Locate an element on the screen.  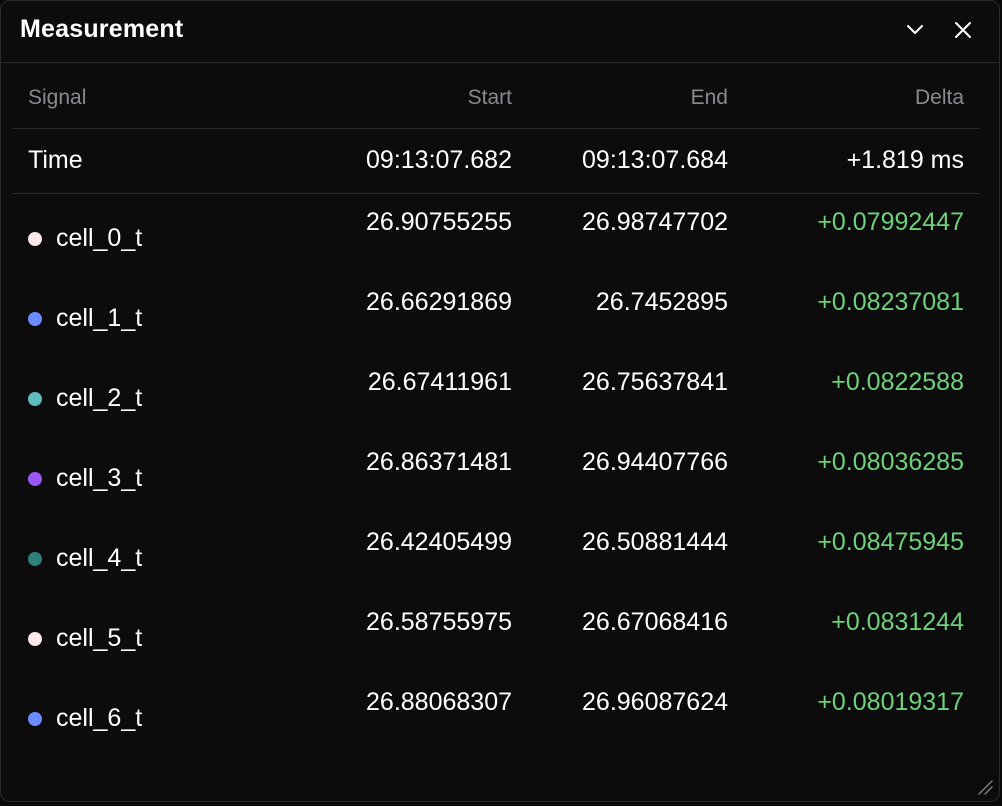
start-value: 26.90755255 is located at coordinates (439, 222).